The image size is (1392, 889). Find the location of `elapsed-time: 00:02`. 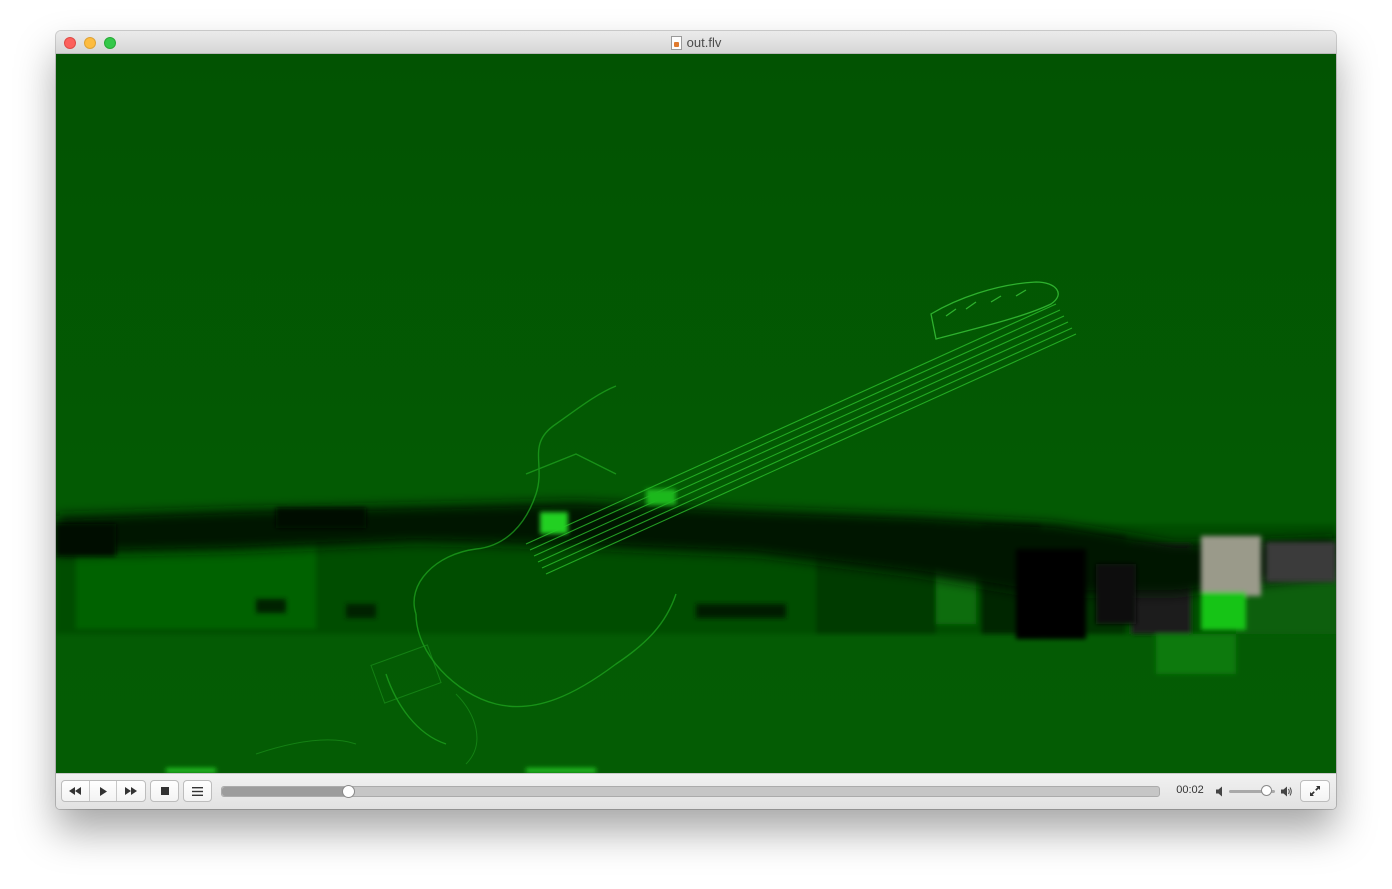

elapsed-time: 00:02 is located at coordinates (1190, 790).